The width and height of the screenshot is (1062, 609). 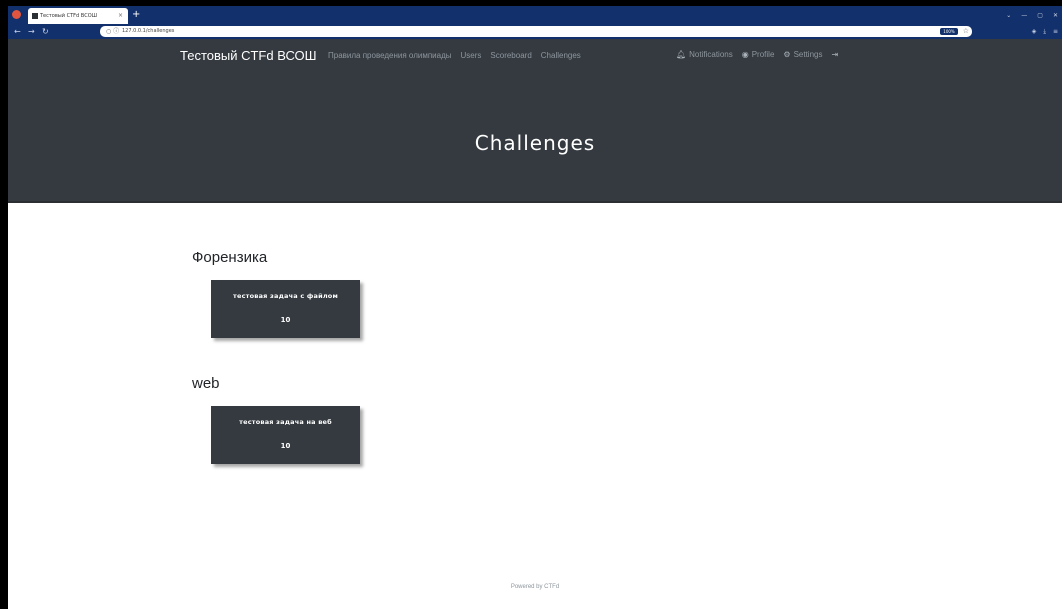 I want to click on browser-tab-bar: Тестовый CTFd ВСОШ × + ⌄ — ▢ ✕, so click(x=535, y=15).